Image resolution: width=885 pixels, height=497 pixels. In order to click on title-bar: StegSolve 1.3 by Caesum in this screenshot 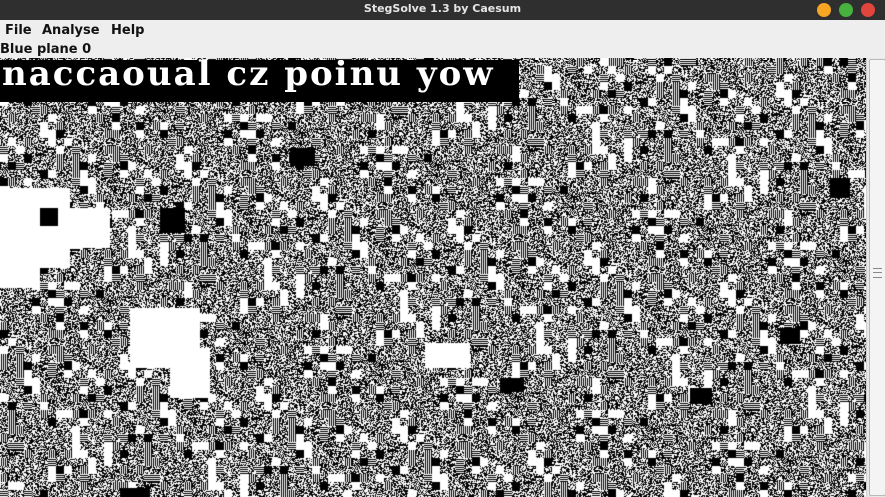, I will do `click(442, 10)`.